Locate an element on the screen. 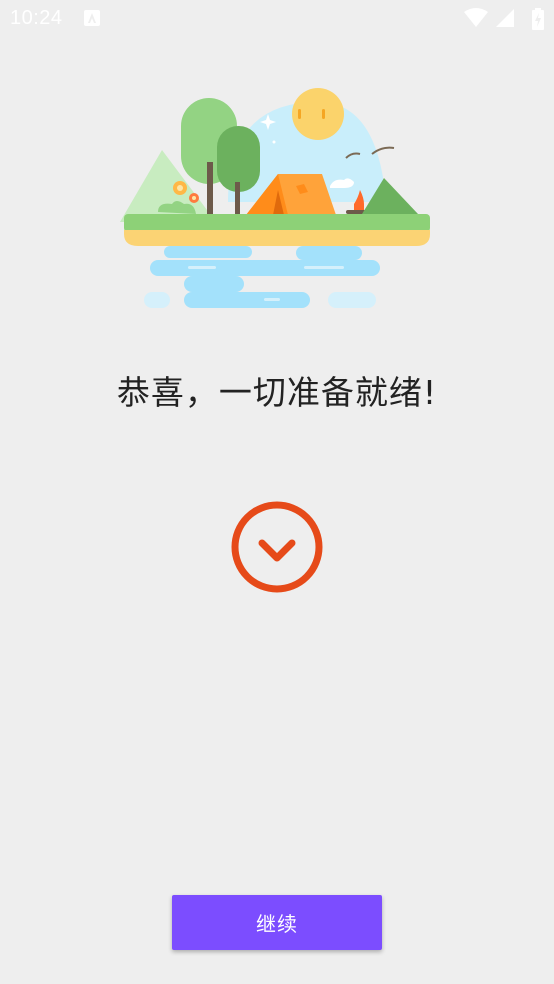 The height and width of the screenshot is (984, 554). wifi-icon is located at coordinates (476, 17).